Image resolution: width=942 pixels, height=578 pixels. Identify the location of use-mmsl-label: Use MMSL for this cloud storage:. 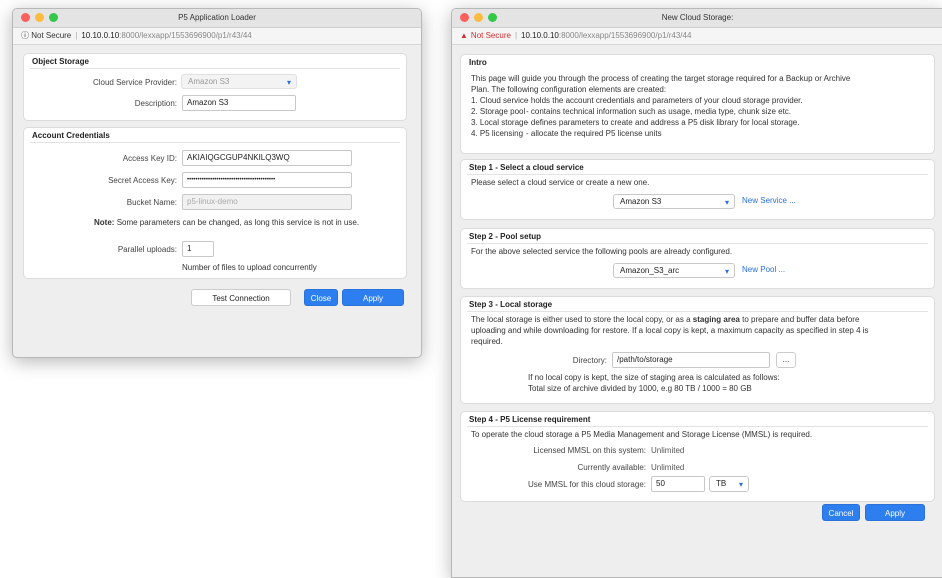
(587, 484).